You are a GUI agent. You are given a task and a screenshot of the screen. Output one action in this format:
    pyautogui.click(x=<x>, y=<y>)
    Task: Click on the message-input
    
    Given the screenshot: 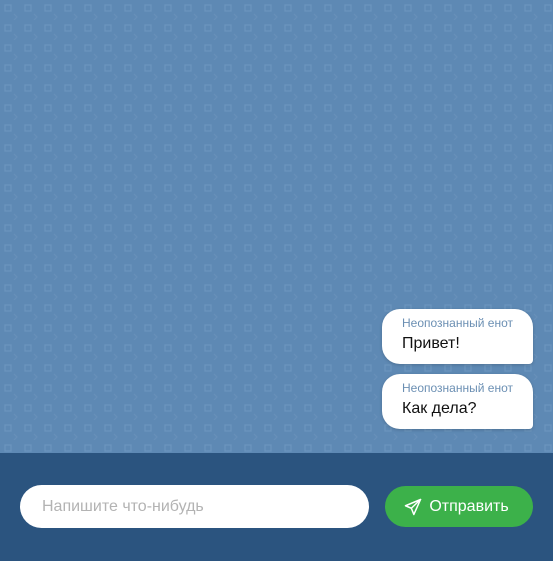 What is the action you would take?
    pyautogui.click(x=194, y=506)
    